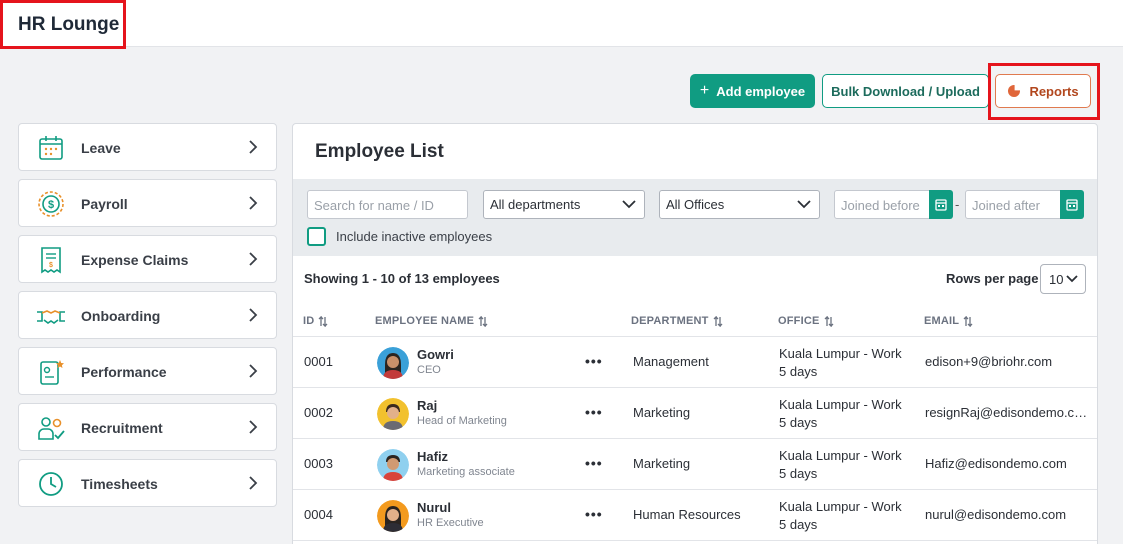  I want to click on employee-name: Gowri, so click(435, 354).